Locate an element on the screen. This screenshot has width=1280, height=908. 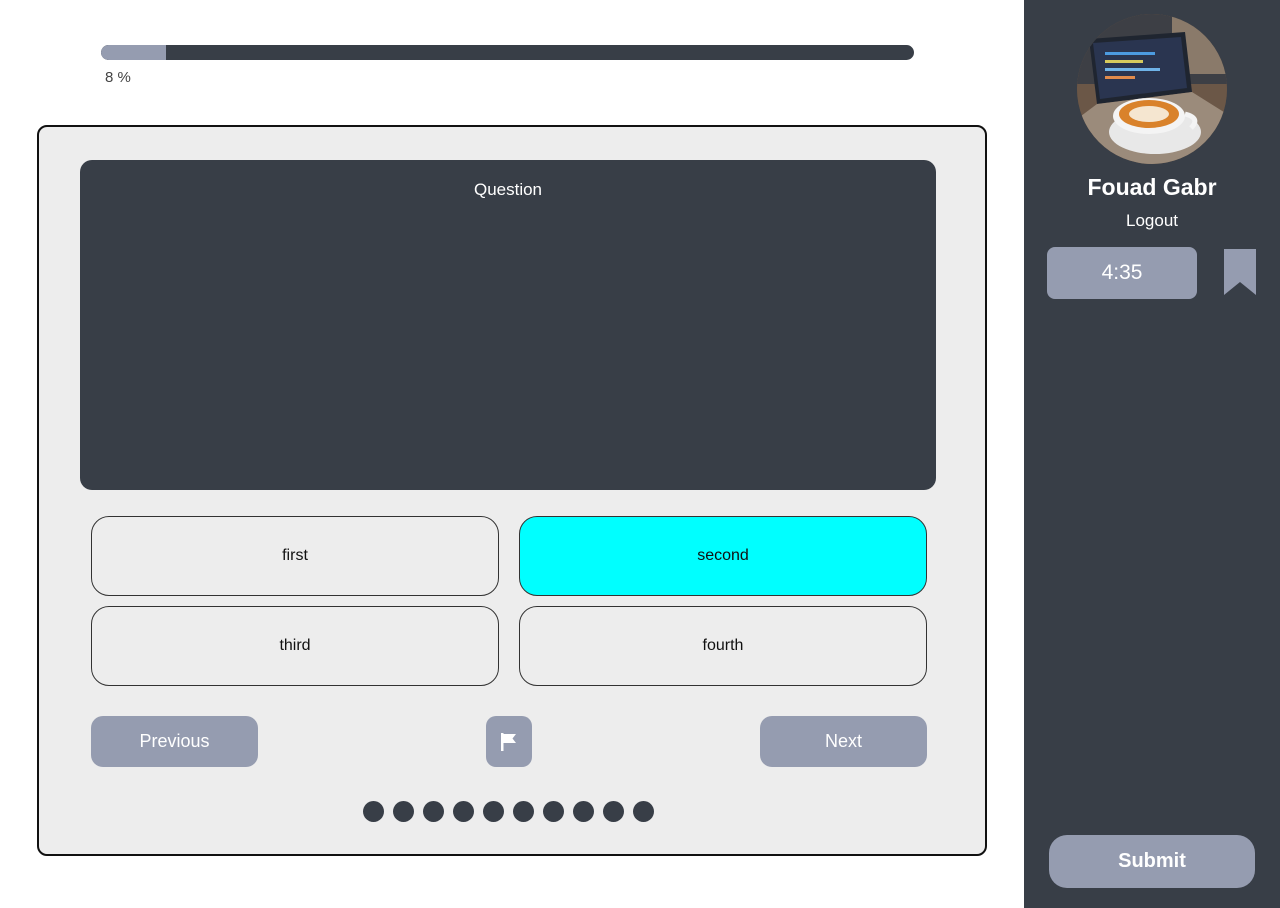
progress-bar is located at coordinates (507, 52).